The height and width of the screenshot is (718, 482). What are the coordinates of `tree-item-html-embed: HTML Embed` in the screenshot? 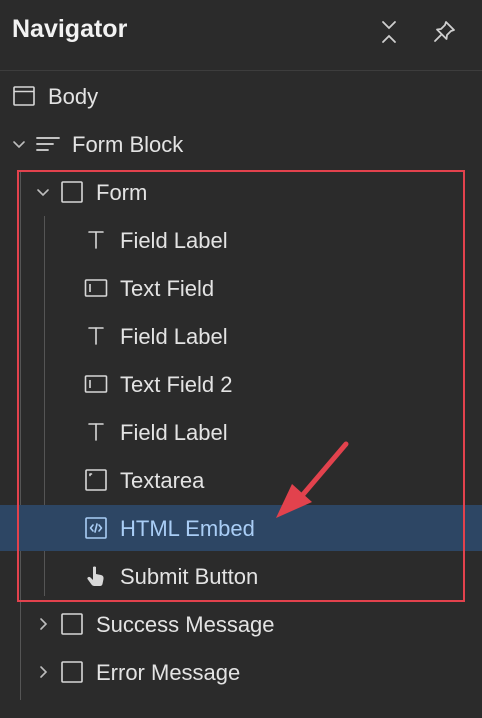 It's located at (241, 528).